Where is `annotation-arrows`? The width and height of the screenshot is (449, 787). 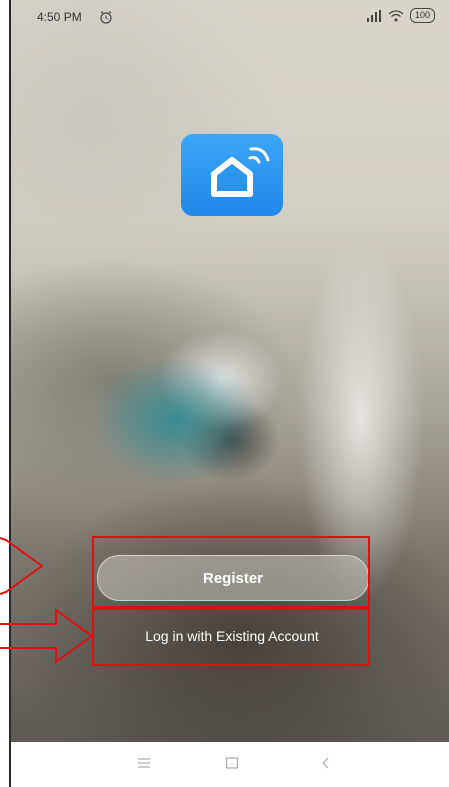
annotation-arrows is located at coordinates (46, 600).